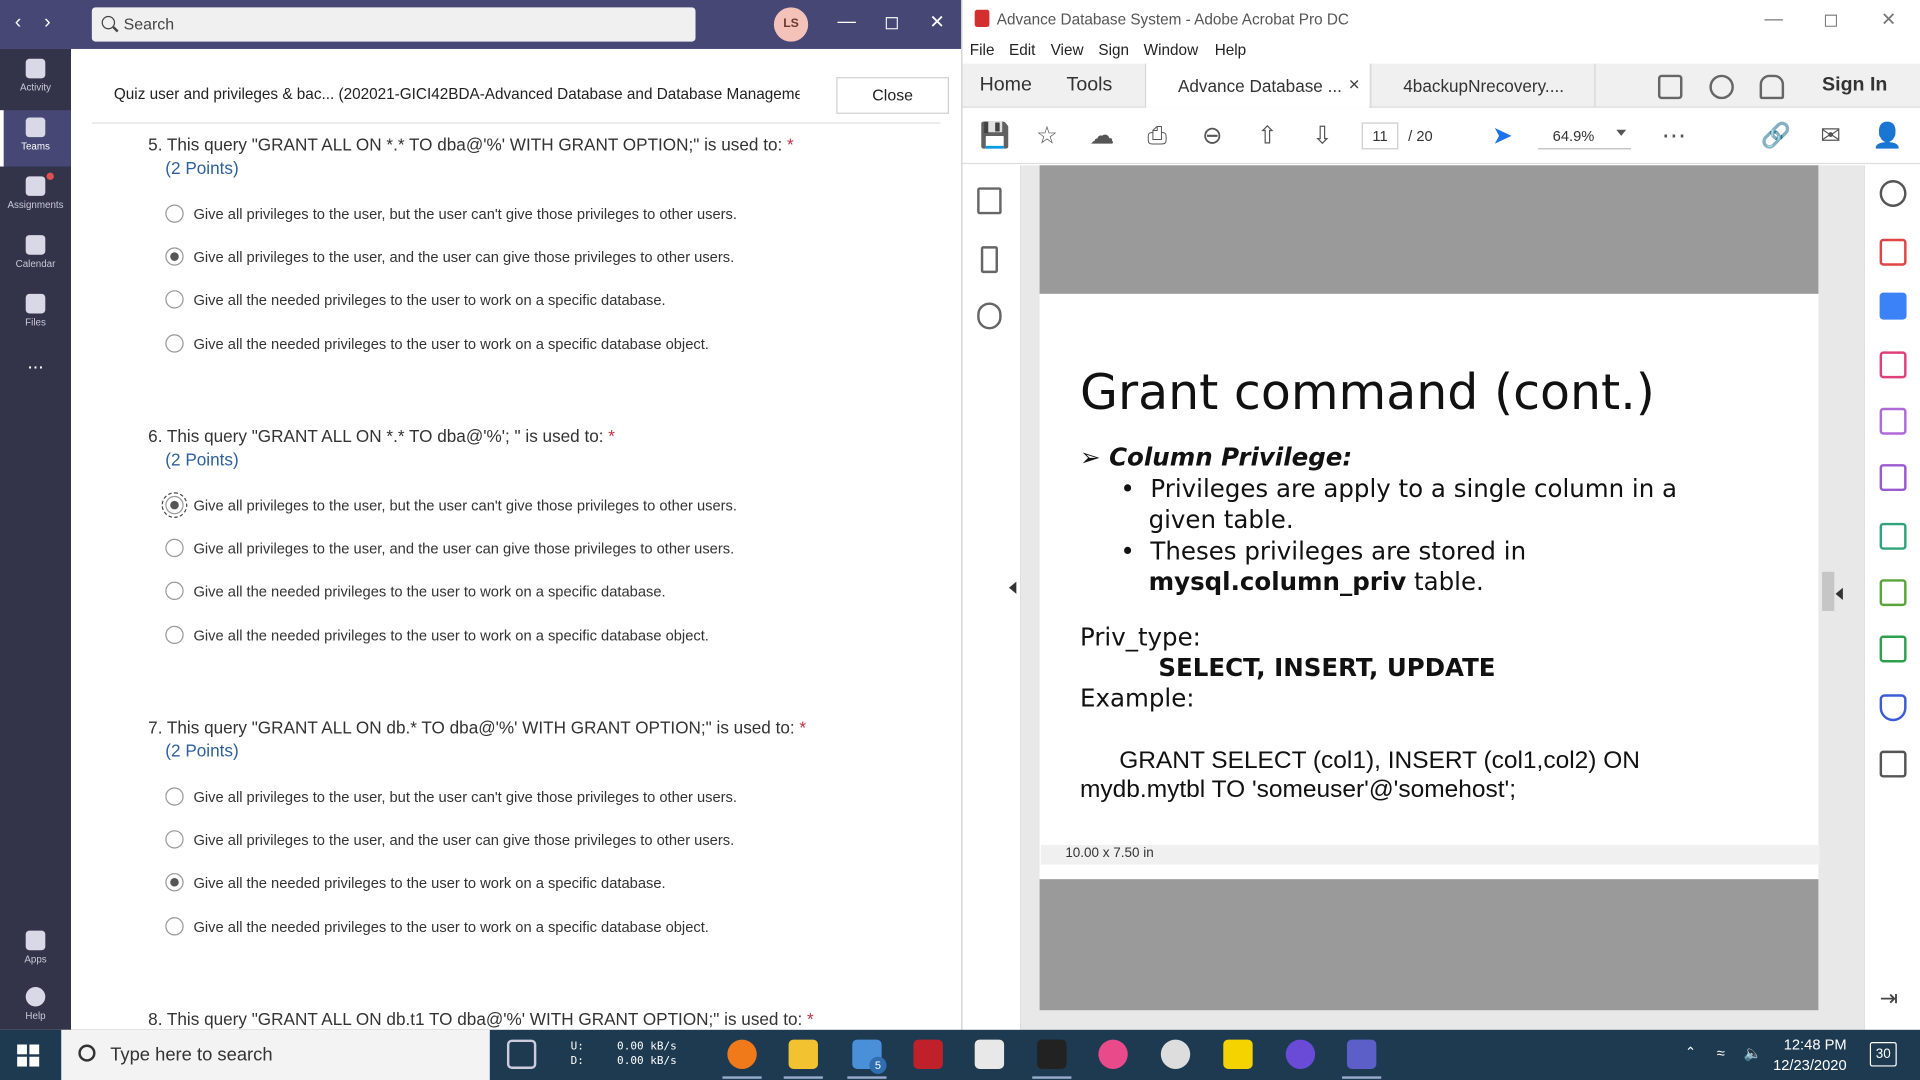  Describe the element at coordinates (989, 260) in the screenshot. I see `bookmark-icon` at that location.